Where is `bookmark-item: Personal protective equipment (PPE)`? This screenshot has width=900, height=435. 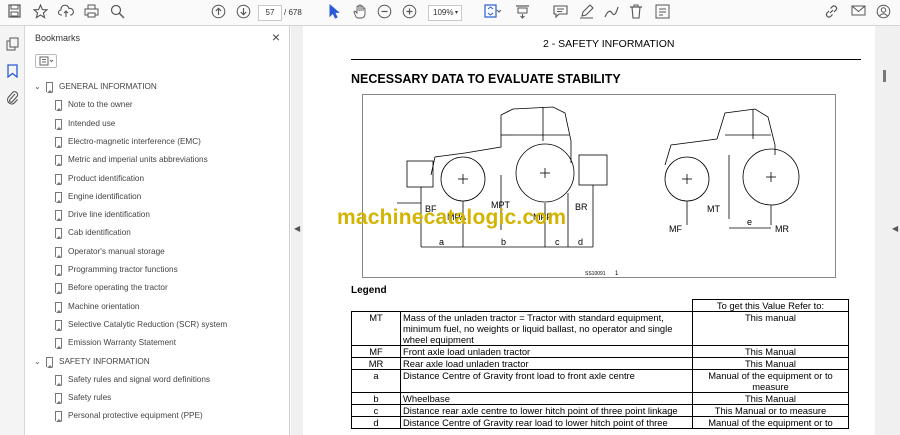 bookmark-item: Personal protective equipment (PPE) is located at coordinates (150, 416).